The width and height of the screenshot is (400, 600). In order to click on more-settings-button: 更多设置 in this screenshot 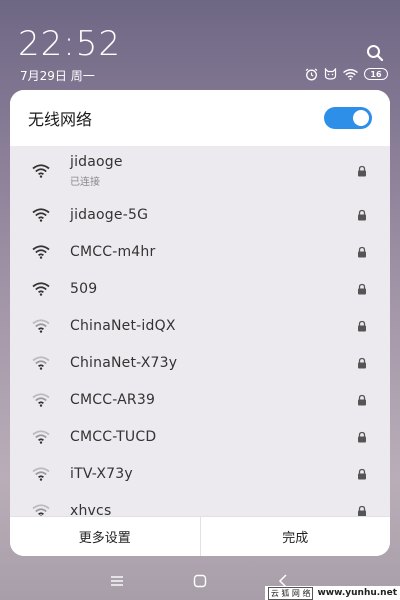, I will do `click(105, 536)`.